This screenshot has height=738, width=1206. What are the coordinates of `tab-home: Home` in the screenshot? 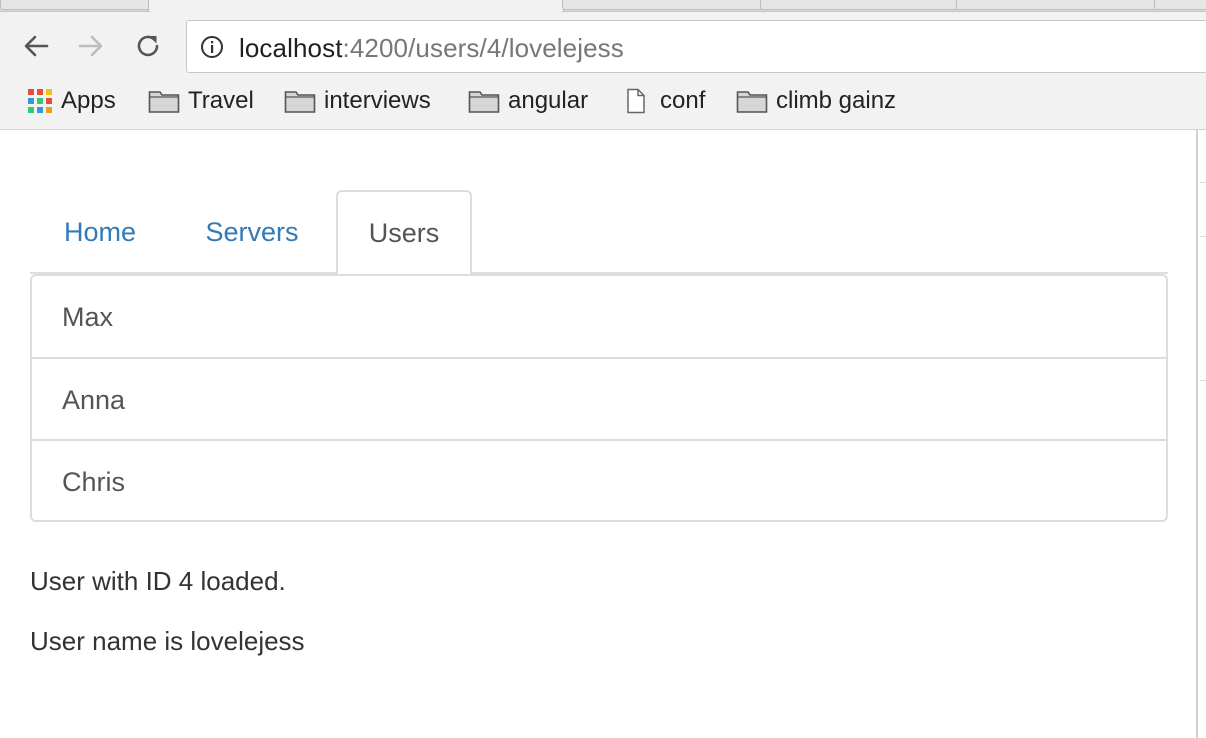 It's located at (100, 232).